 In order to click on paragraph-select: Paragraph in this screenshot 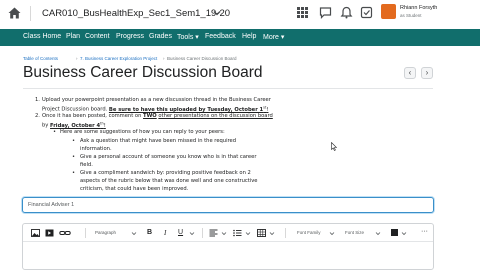, I will do `click(105, 232)`.